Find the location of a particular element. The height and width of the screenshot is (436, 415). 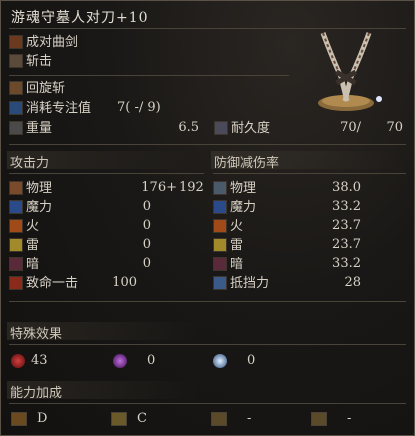

attack-row-critical: 致命一击 is located at coordinates (43, 284).